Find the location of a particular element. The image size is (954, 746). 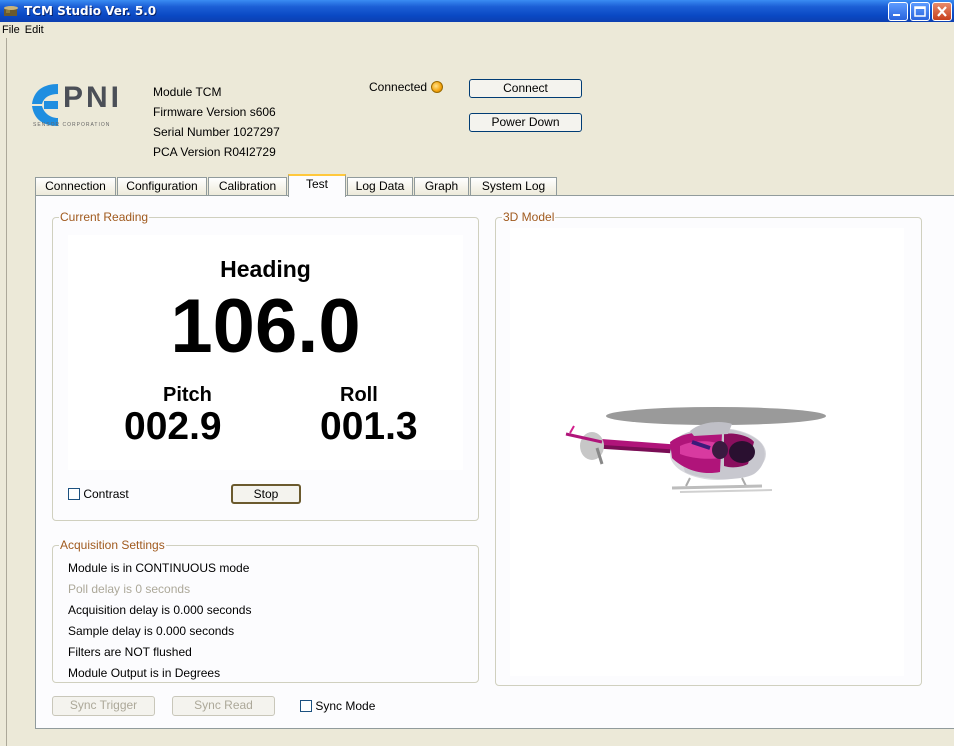

minimize-button is located at coordinates (898, 11).